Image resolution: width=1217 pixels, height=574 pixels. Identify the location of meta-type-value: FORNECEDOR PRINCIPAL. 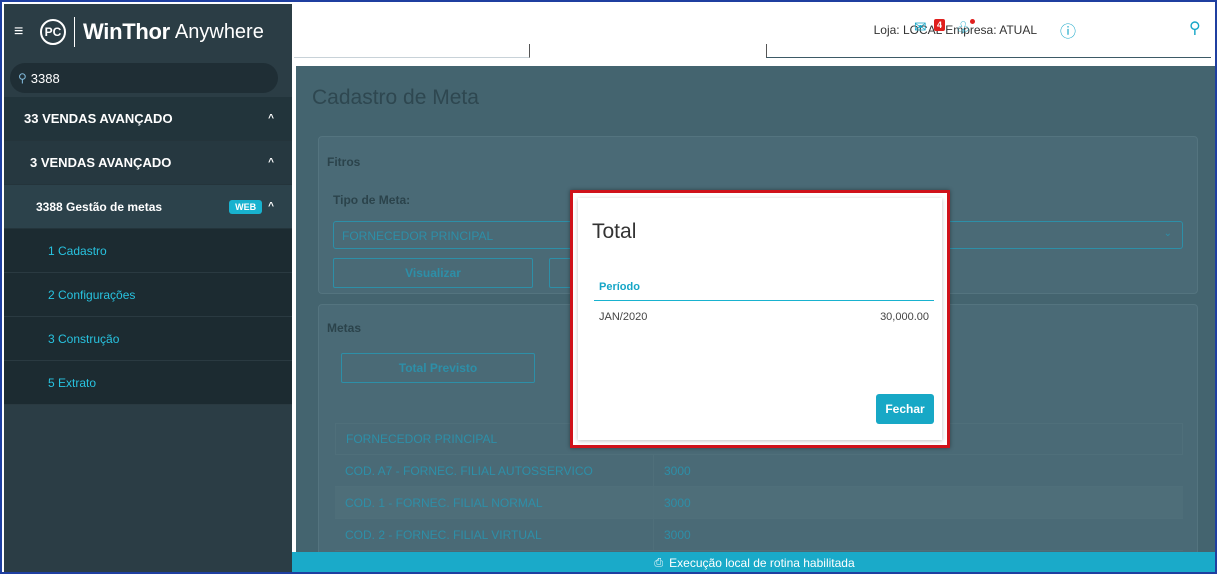
(418, 236).